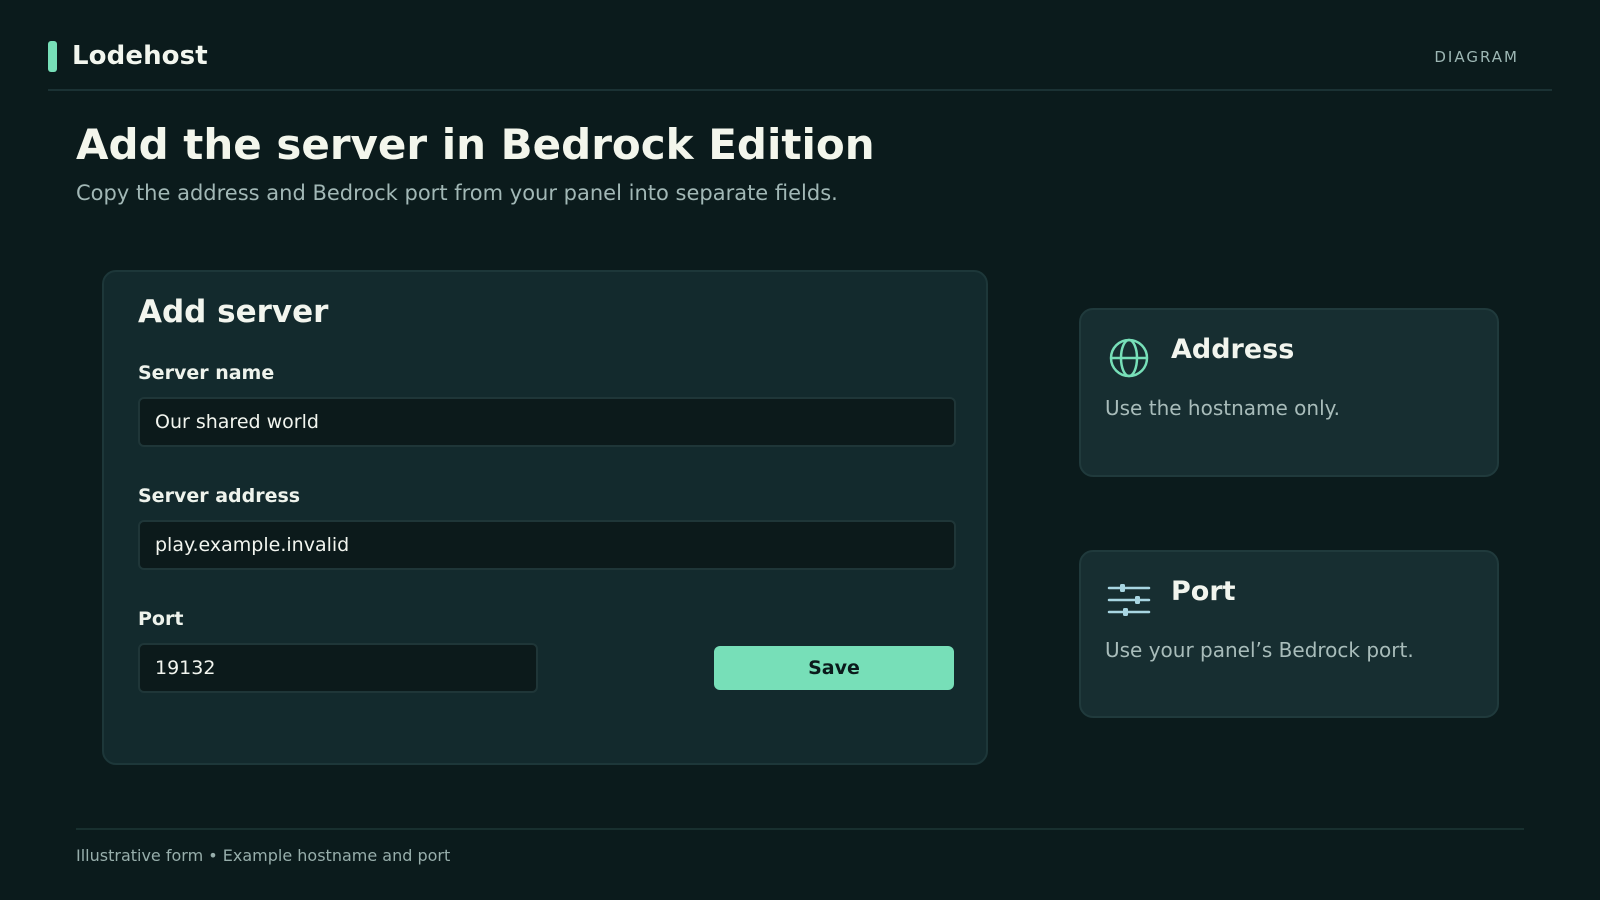 The image size is (1600, 900). What do you see at coordinates (338, 668) in the screenshot?
I see `port-input` at bounding box center [338, 668].